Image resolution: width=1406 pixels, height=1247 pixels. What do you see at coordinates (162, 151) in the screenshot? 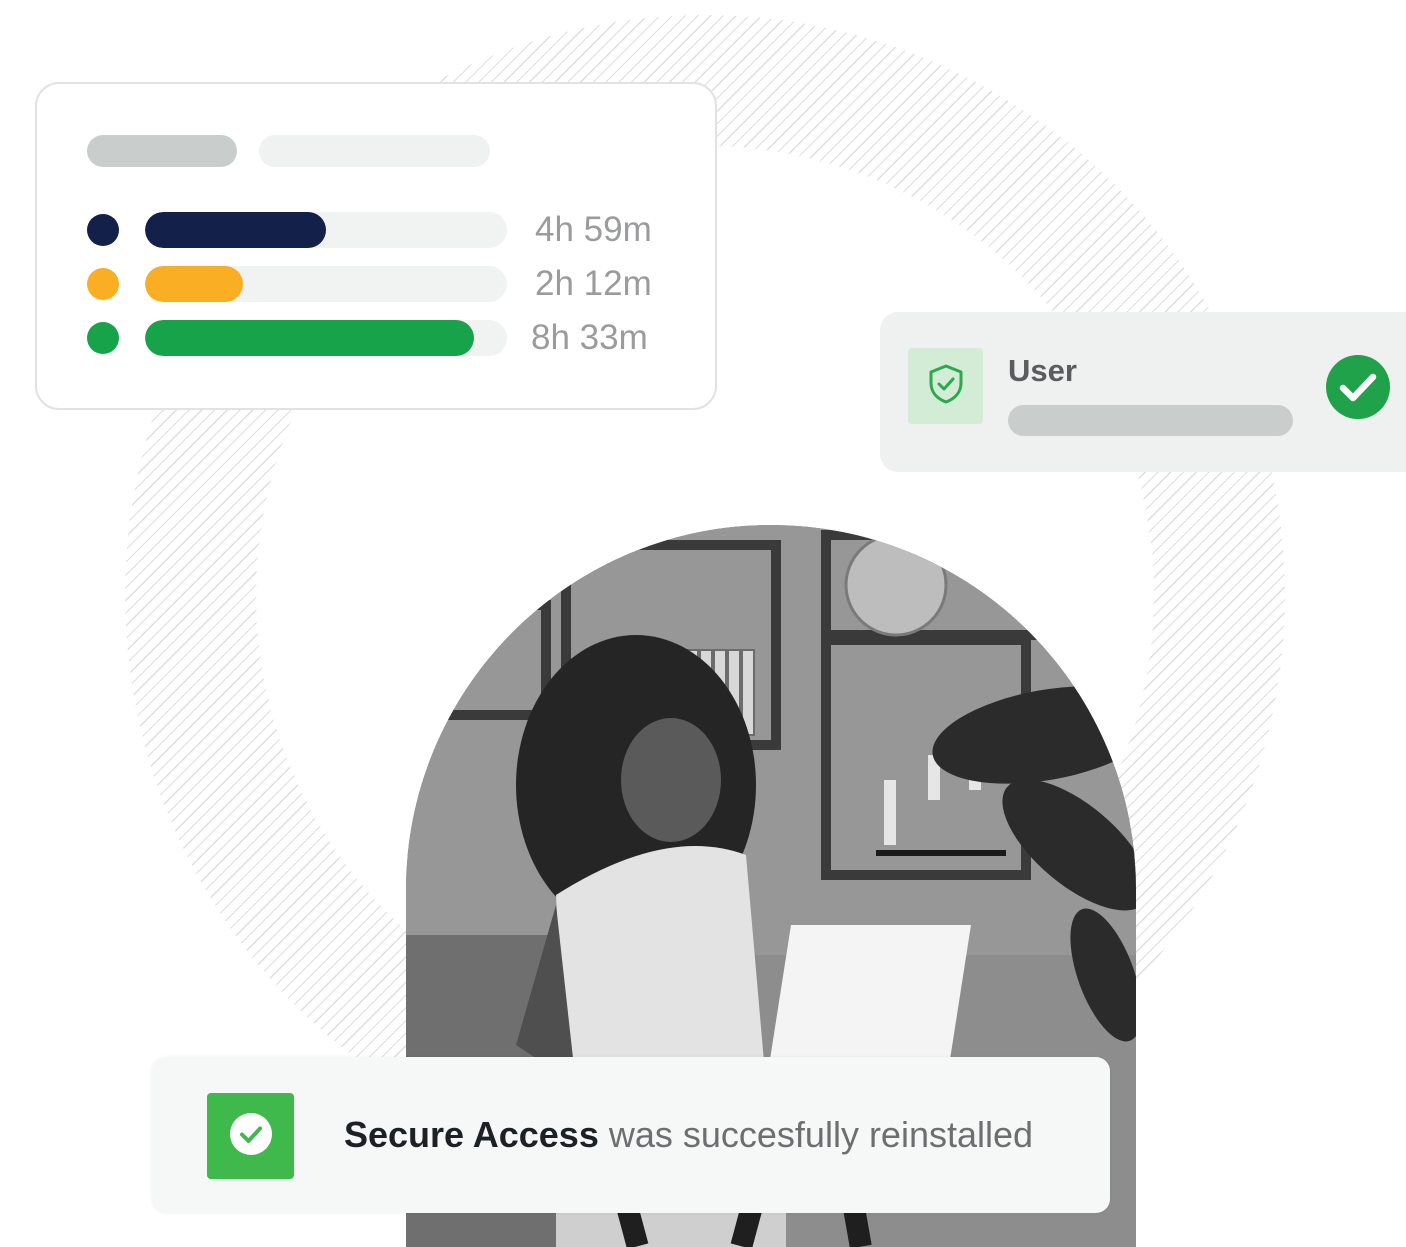
I see `placeholder-title-pill` at bounding box center [162, 151].